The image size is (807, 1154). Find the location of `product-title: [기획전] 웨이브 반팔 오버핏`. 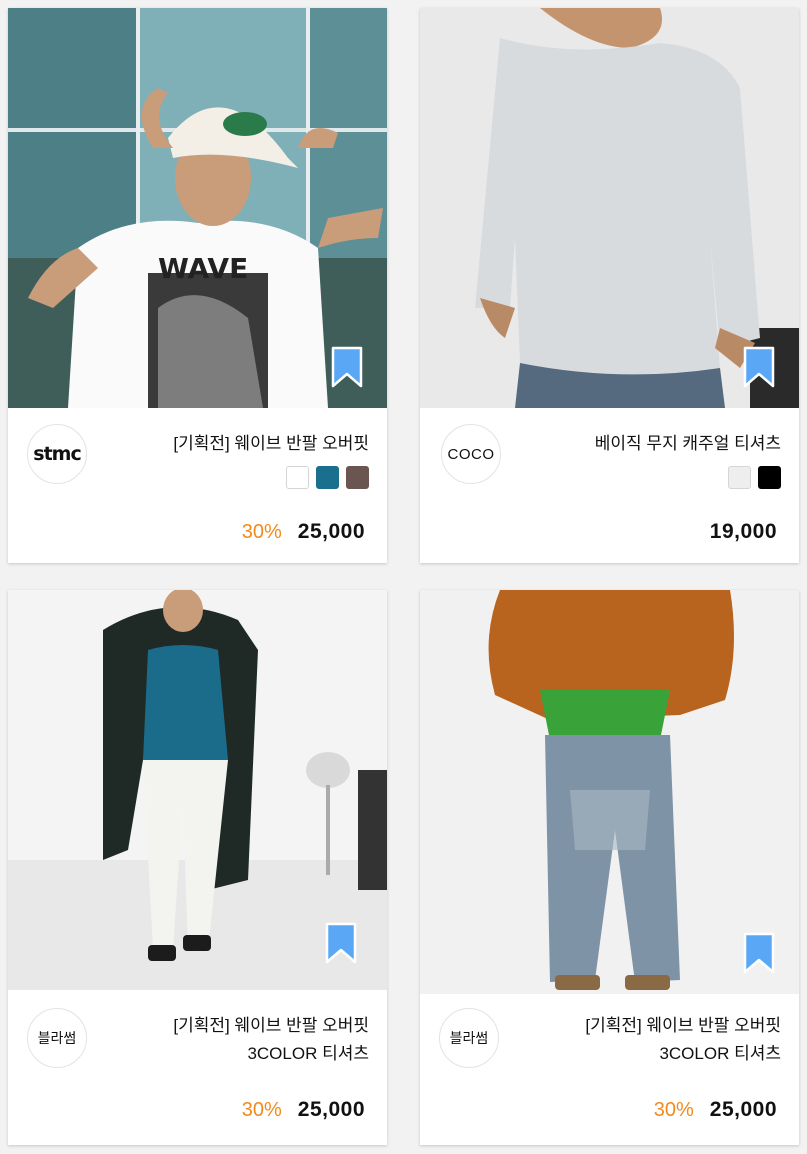

product-title: [기획전] 웨이브 반팔 오버핏 is located at coordinates (271, 444).